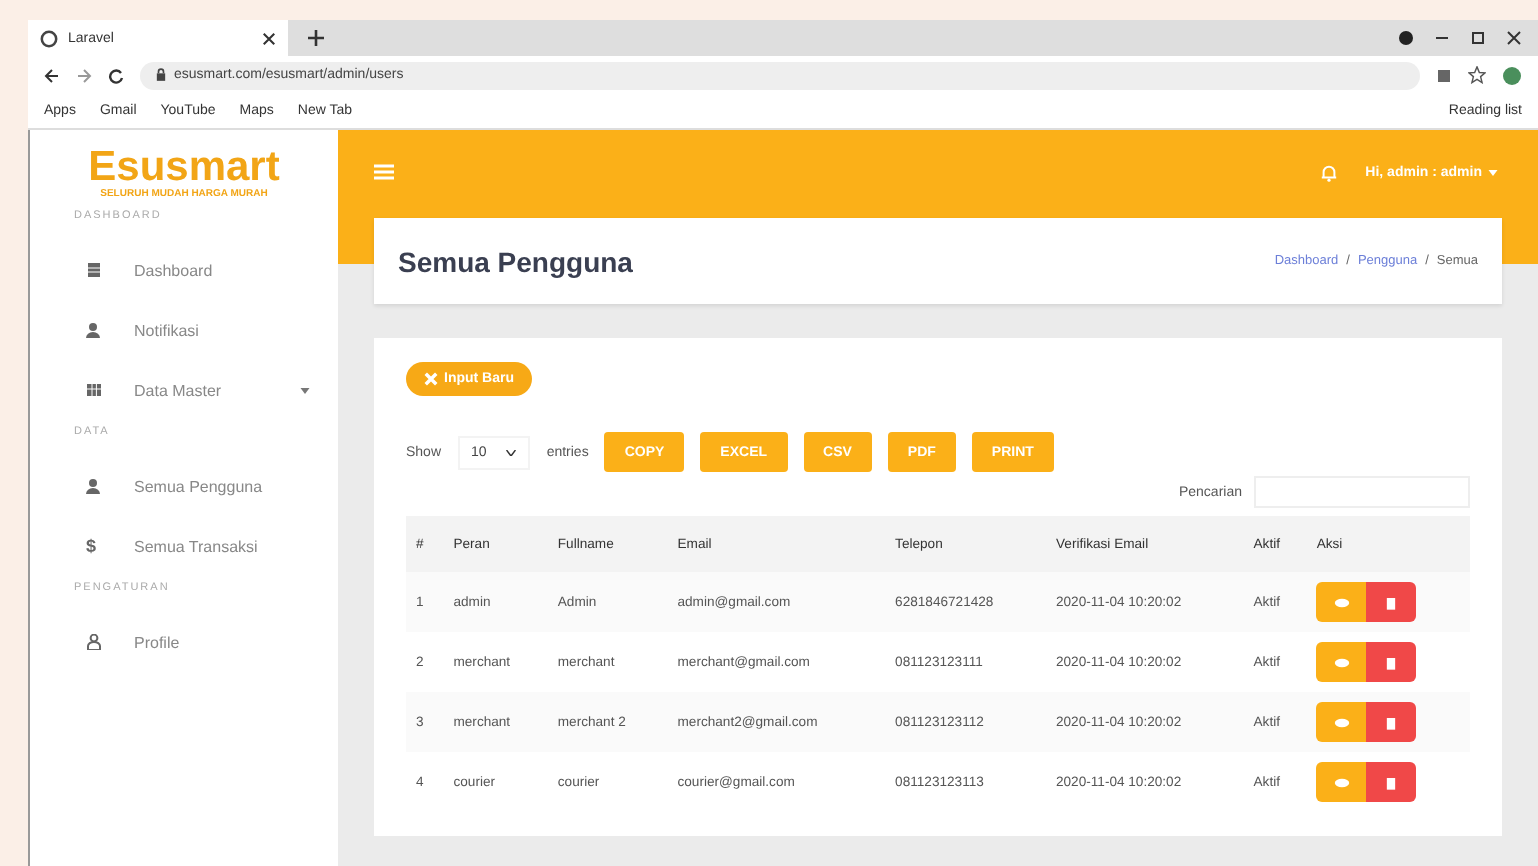 The width and height of the screenshot is (1538, 866). I want to click on restore-icon, so click(1478, 38).